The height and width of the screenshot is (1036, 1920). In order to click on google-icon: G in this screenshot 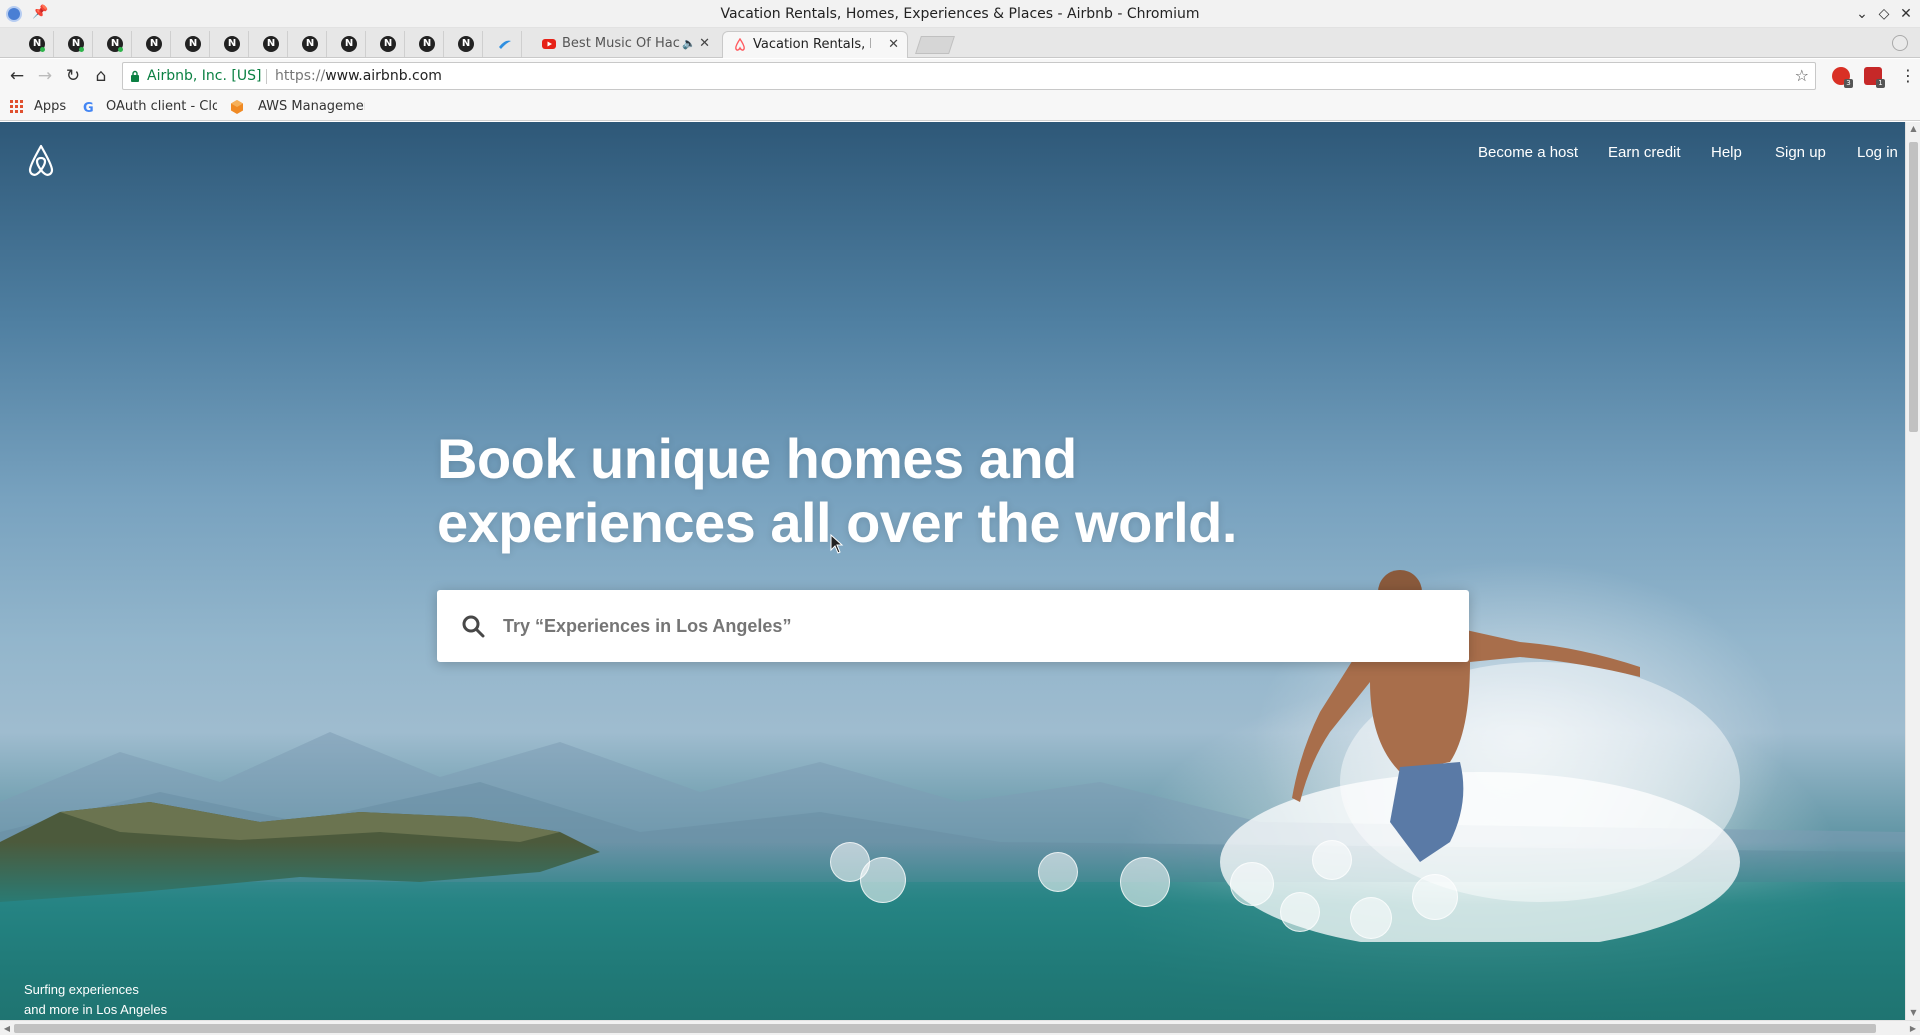, I will do `click(88, 107)`.